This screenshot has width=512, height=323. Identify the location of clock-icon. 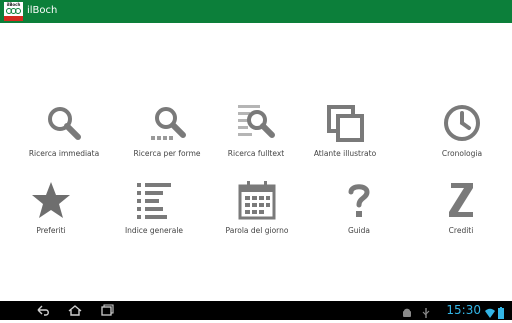
(462, 123).